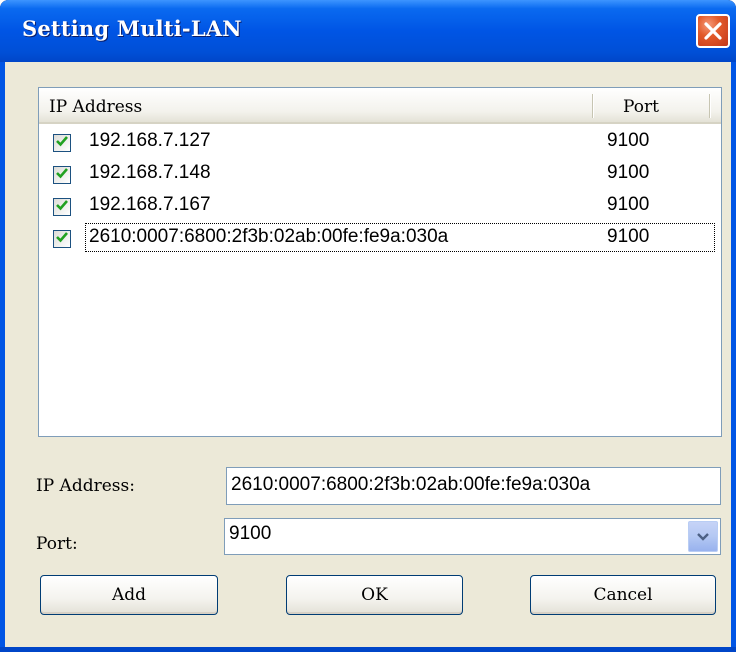 This screenshot has height=652, width=736. I want to click on ip-address-input: 2610:0007:6800:2f3b:02ab:00fe:fe9a:030a, so click(473, 486).